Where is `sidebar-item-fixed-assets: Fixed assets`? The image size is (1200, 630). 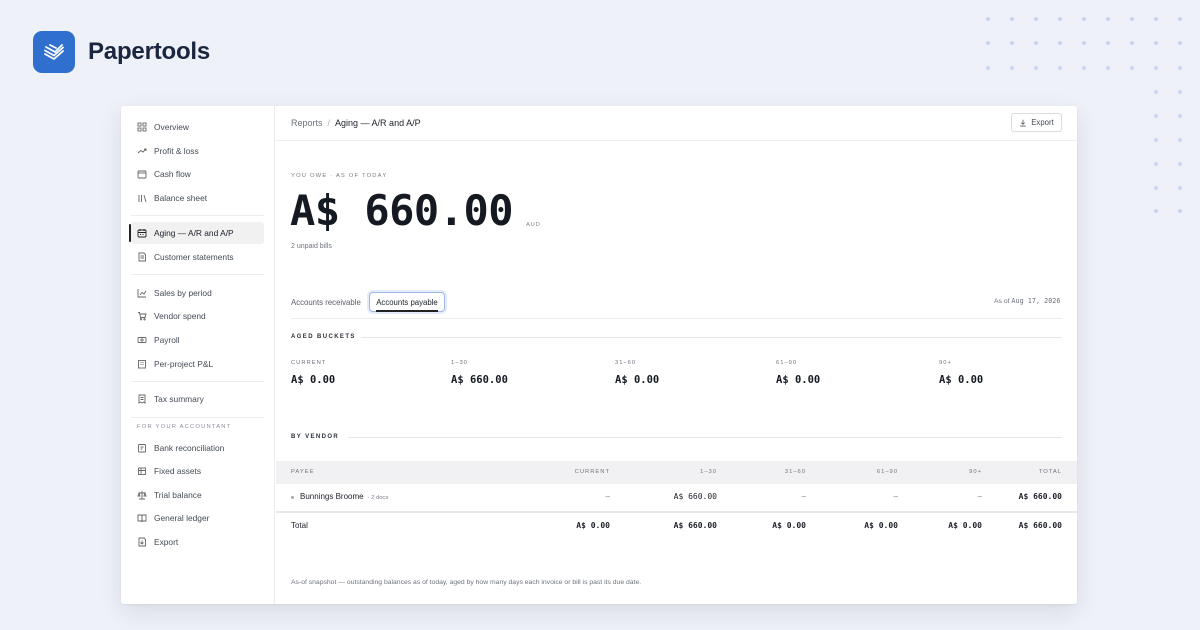 sidebar-item-fixed-assets: Fixed assets is located at coordinates (197, 471).